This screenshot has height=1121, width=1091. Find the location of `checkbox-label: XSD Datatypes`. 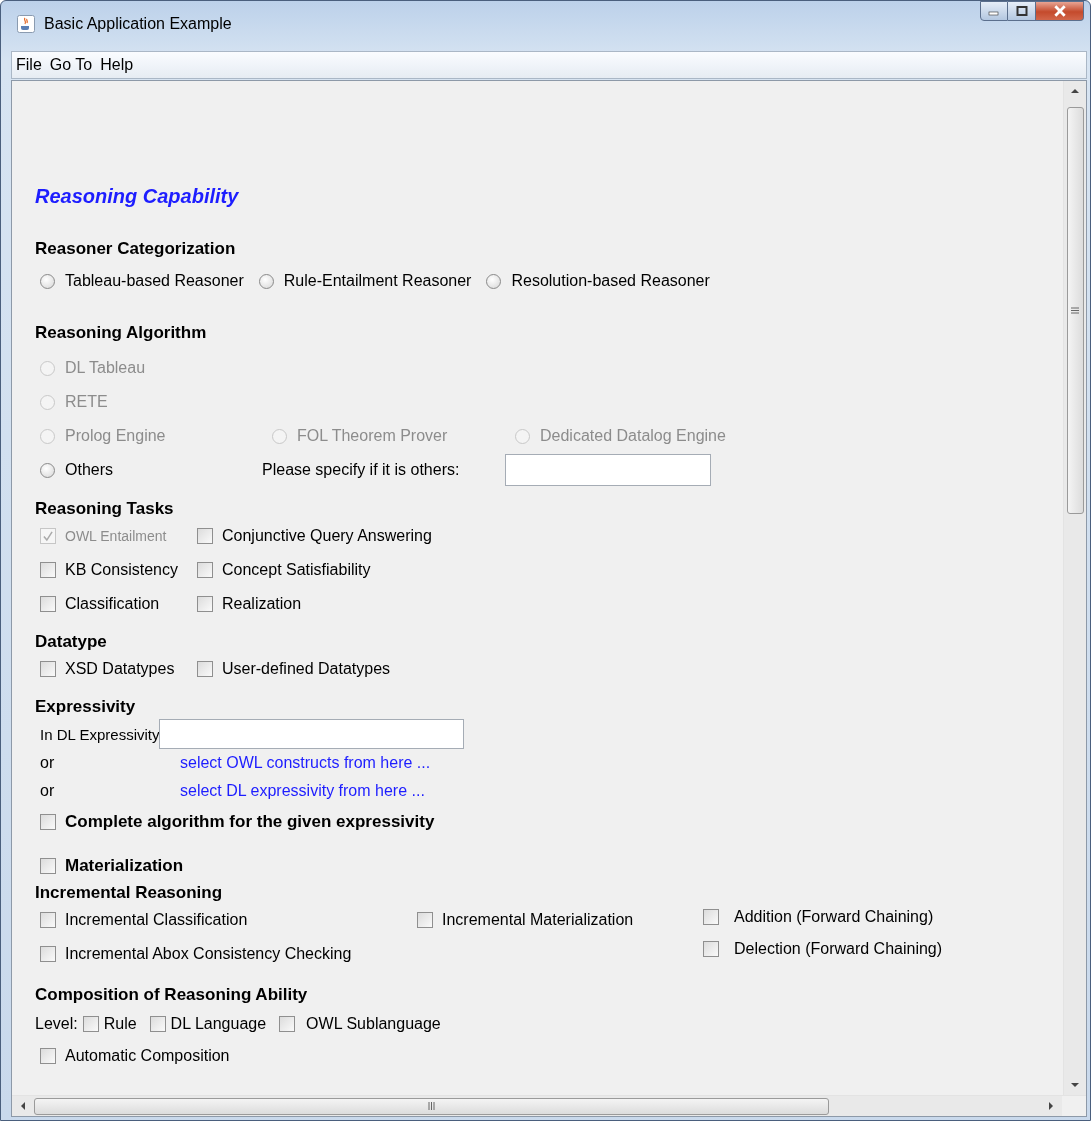

checkbox-label: XSD Datatypes is located at coordinates (120, 669).